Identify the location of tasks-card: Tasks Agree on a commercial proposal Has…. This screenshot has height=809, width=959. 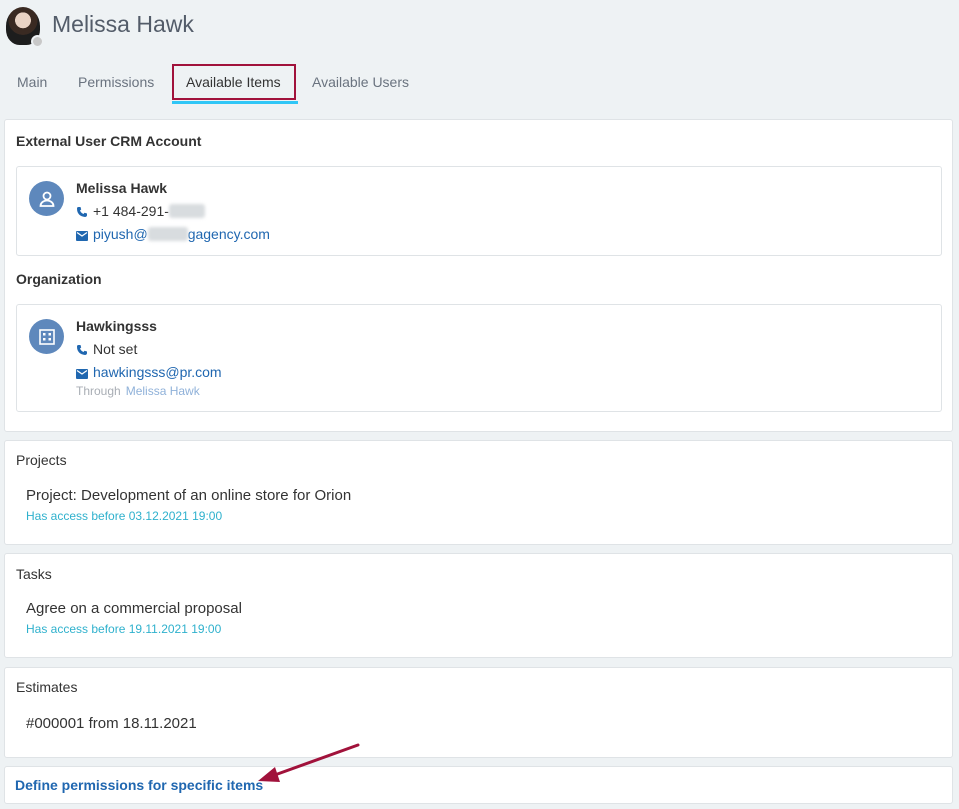
(478, 605).